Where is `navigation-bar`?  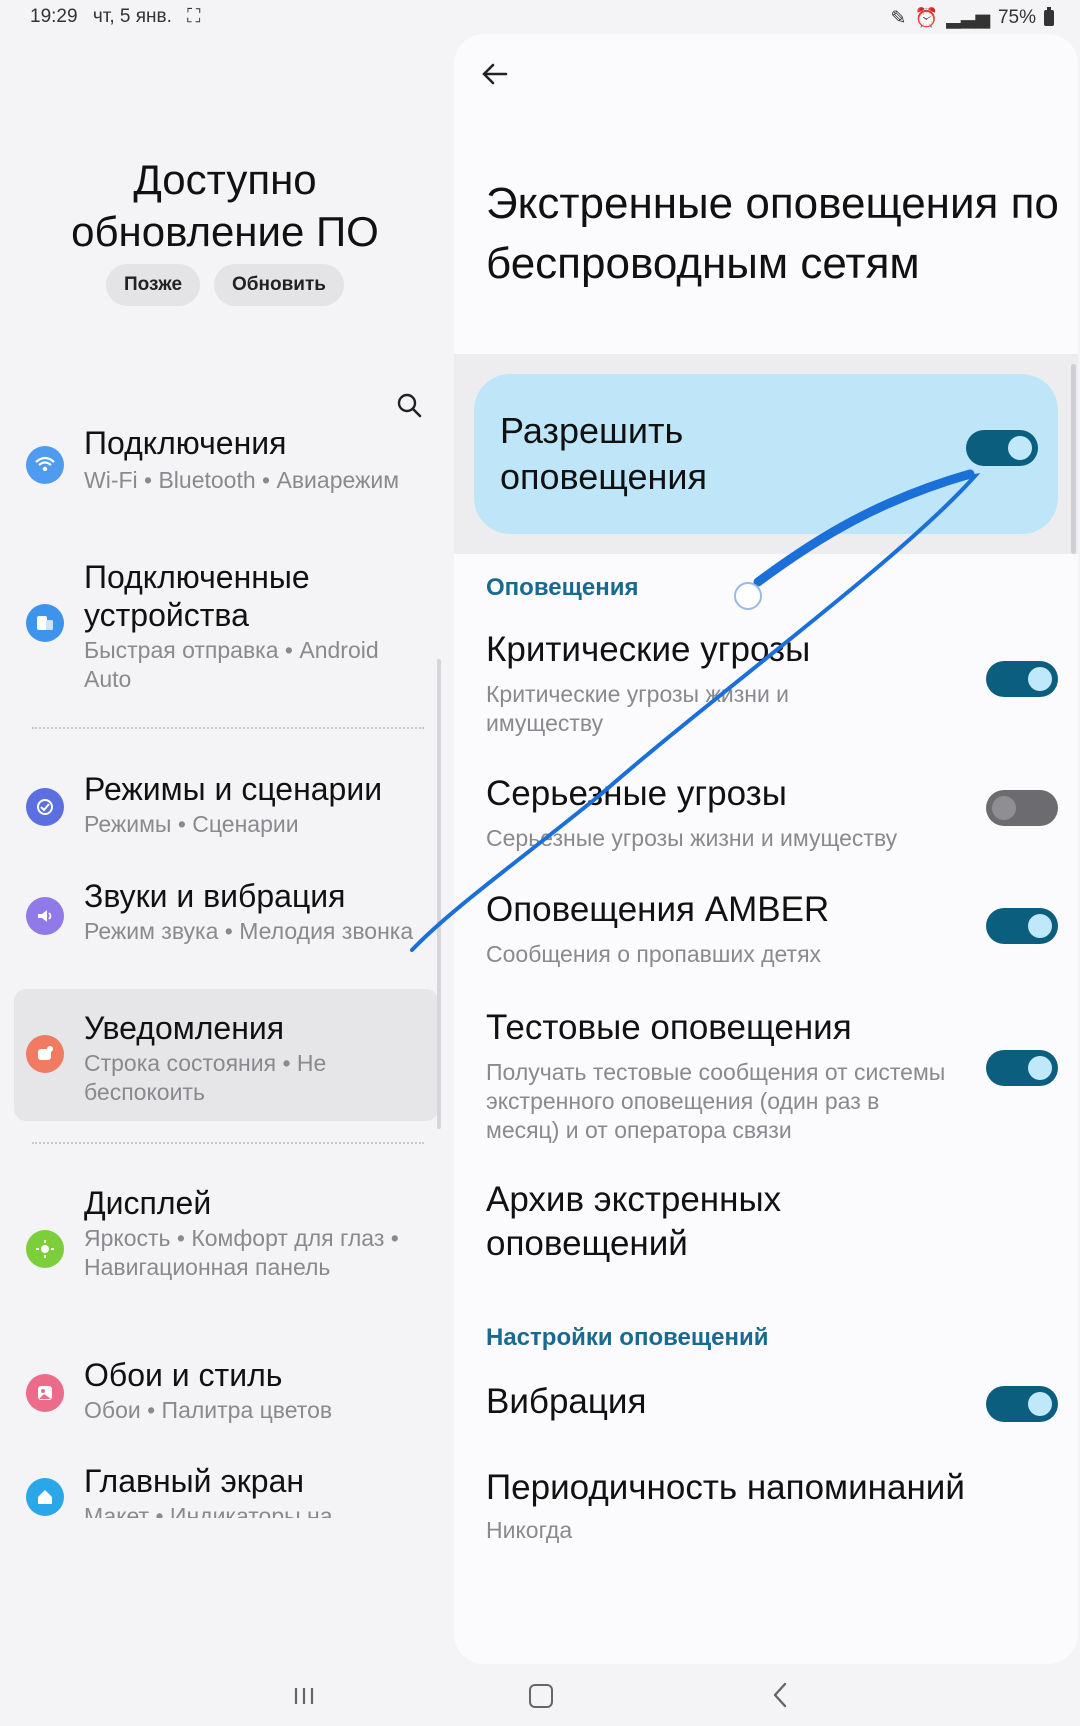 navigation-bar is located at coordinates (540, 1695).